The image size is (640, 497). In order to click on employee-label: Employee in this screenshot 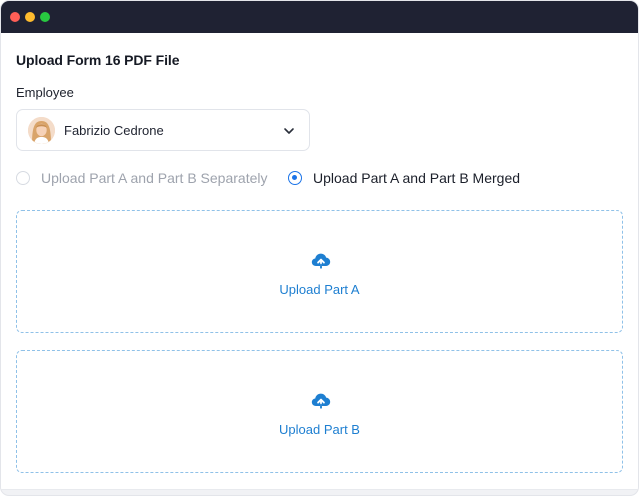, I will do `click(45, 92)`.